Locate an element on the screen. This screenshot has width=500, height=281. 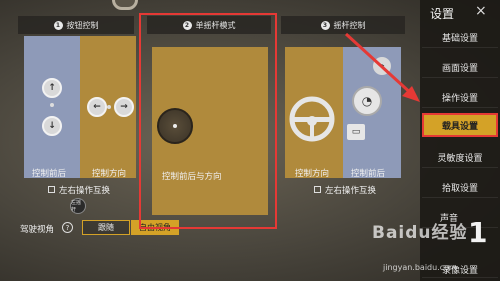
free-view-button: 自由视角 is located at coordinates (155, 227).